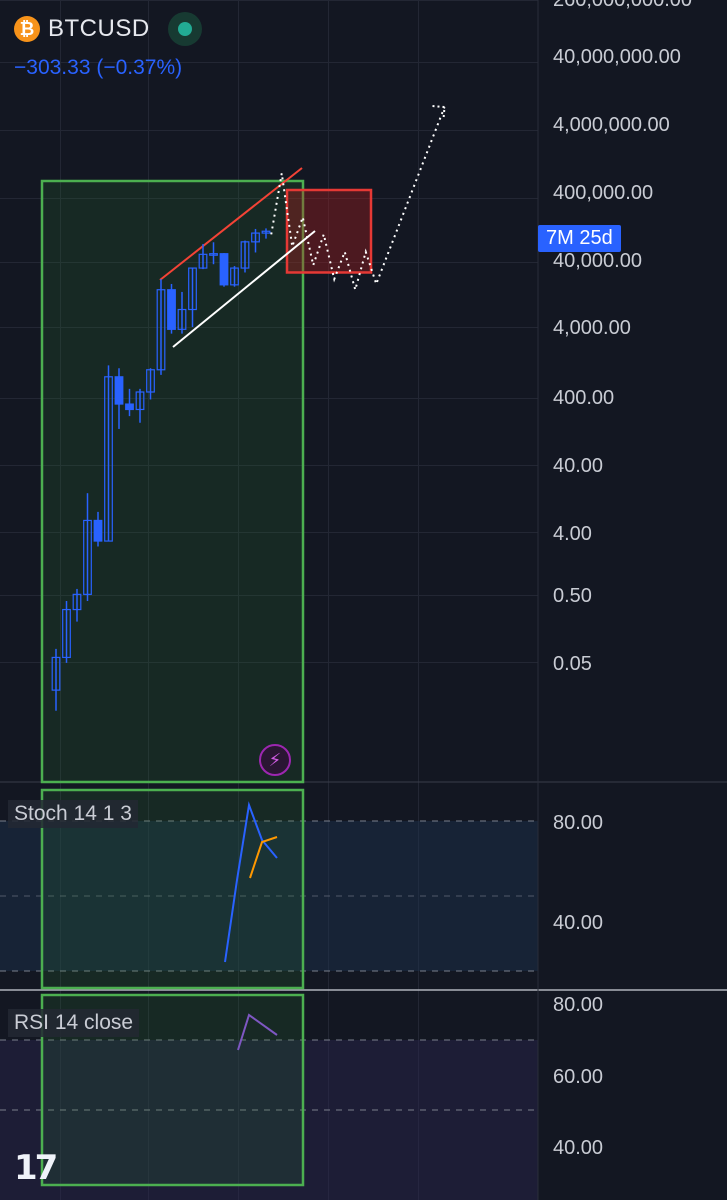 Image resolution: width=727 pixels, height=1200 pixels. Describe the element at coordinates (583, 398) in the screenshot. I see `axis-tick-label: 400.00` at that location.